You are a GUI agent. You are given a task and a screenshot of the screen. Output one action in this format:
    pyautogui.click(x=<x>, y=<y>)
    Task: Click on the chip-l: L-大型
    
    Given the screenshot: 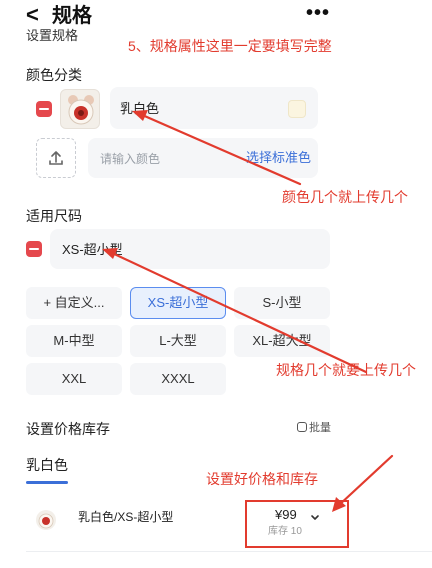 What is the action you would take?
    pyautogui.click(x=178, y=341)
    